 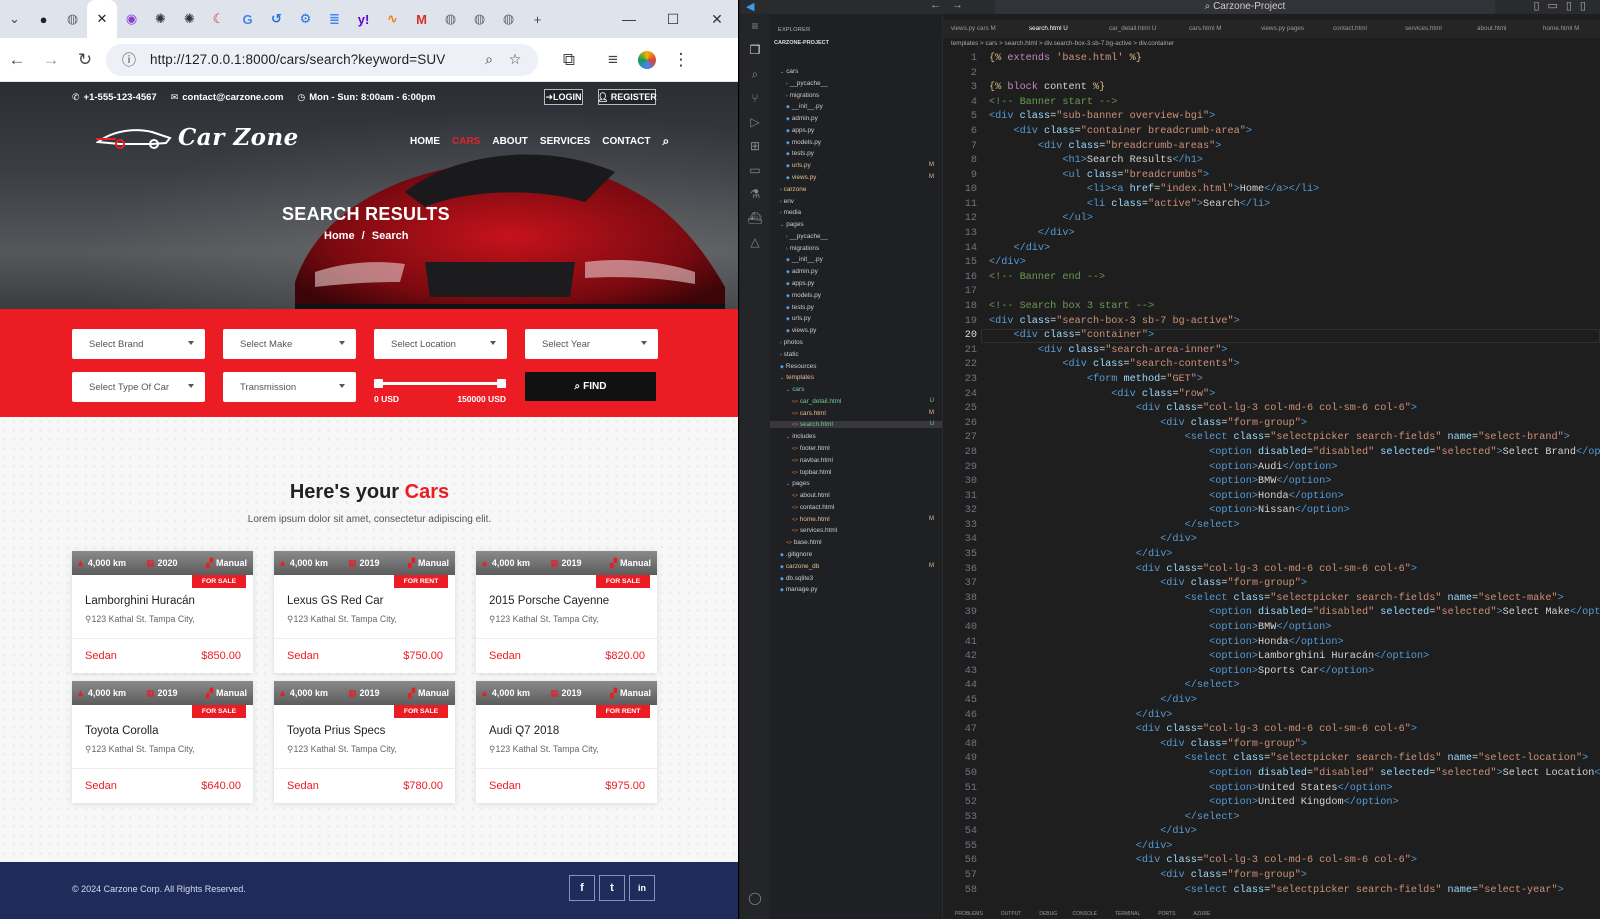 I want to click on select-brand: Select Brand, so click(x=138, y=344).